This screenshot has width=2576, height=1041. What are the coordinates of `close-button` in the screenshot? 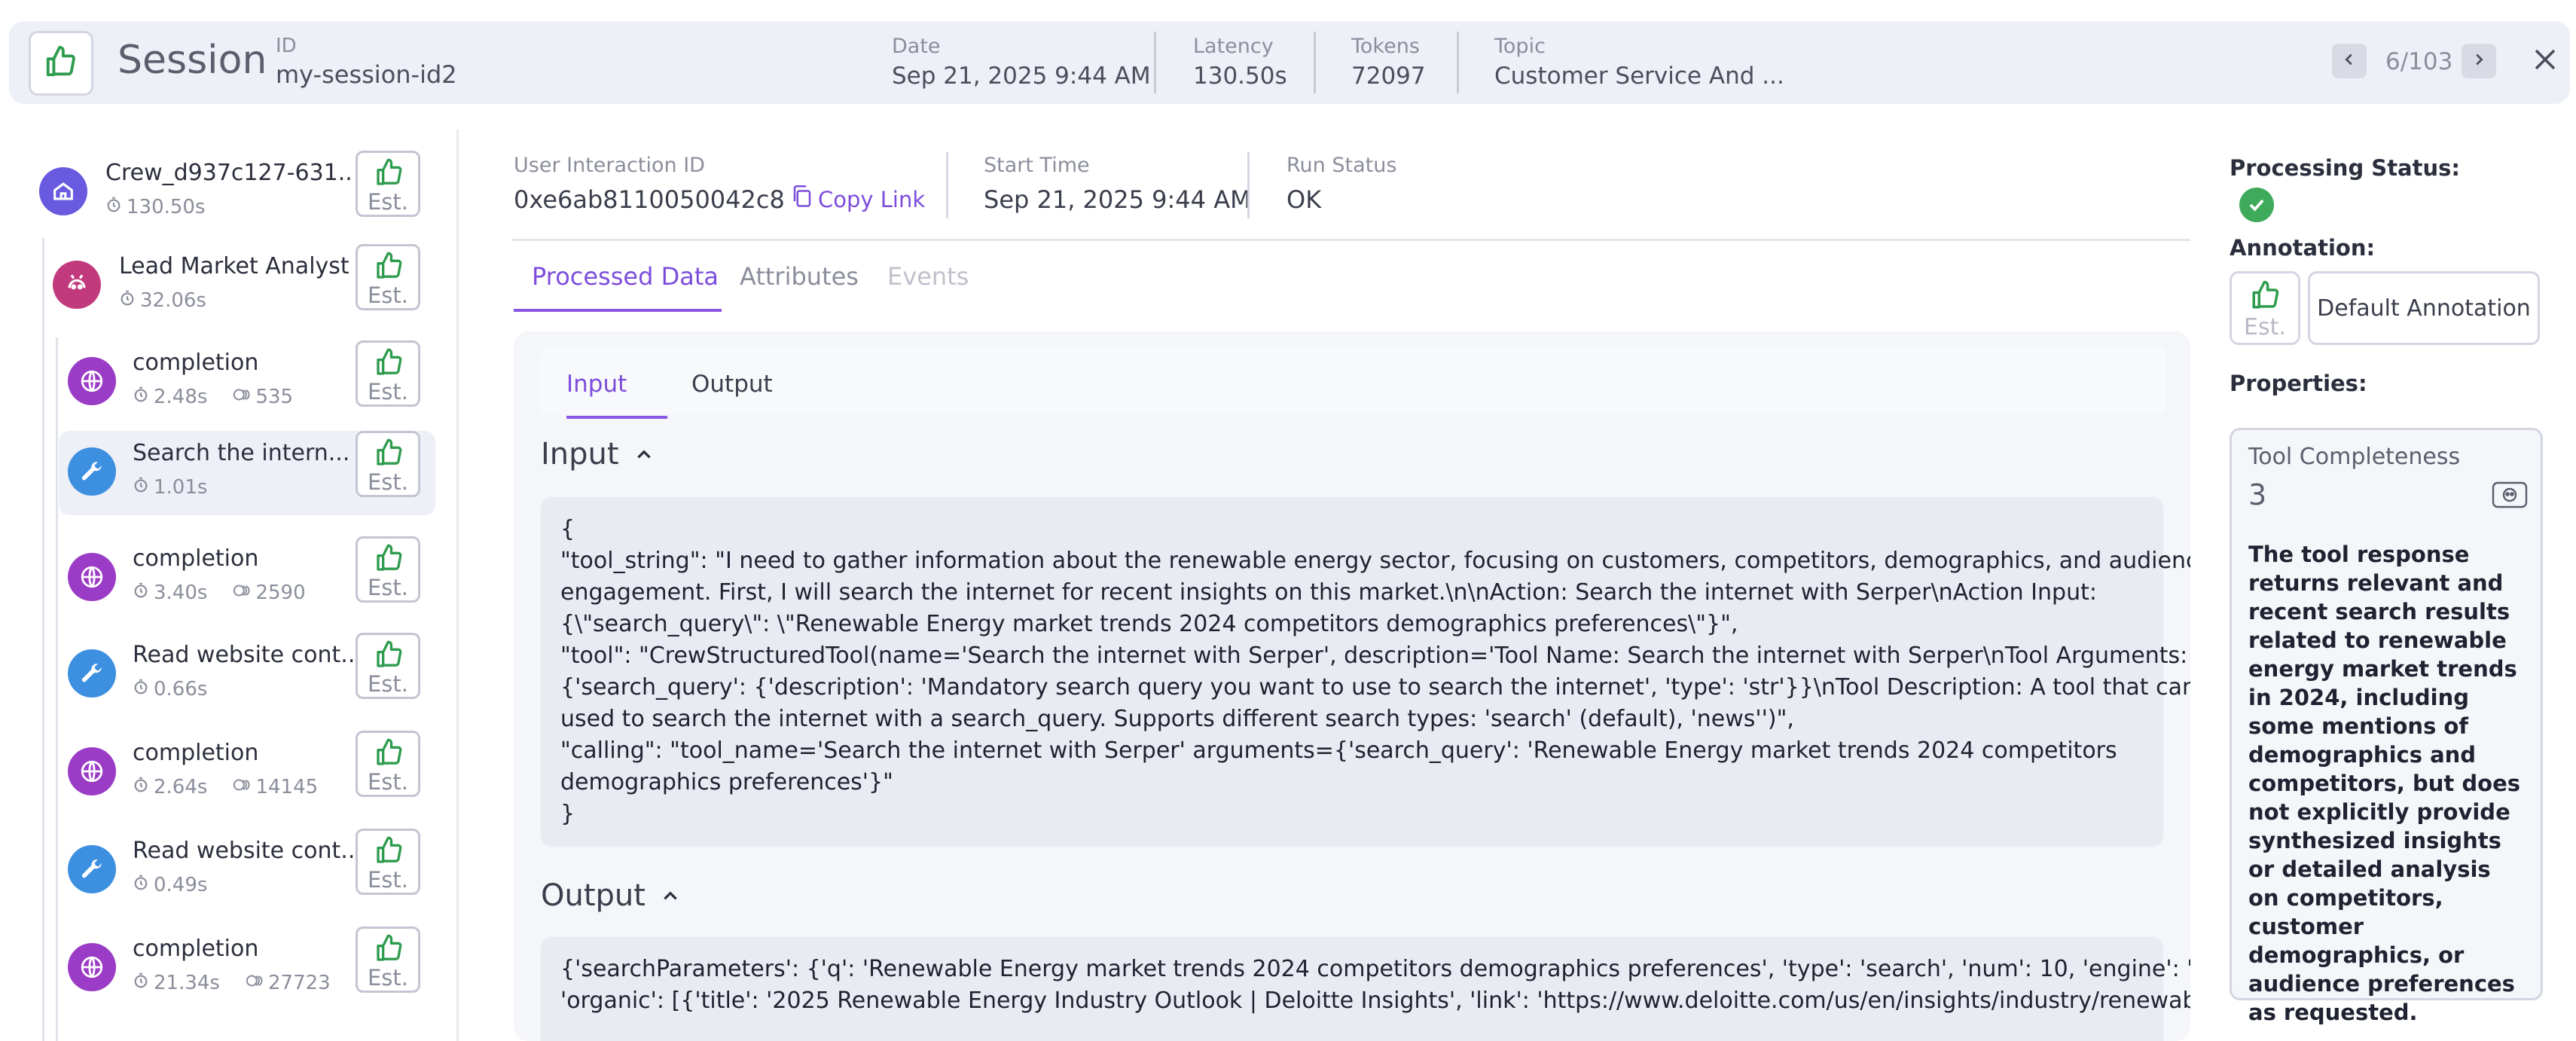 It's located at (2545, 61).